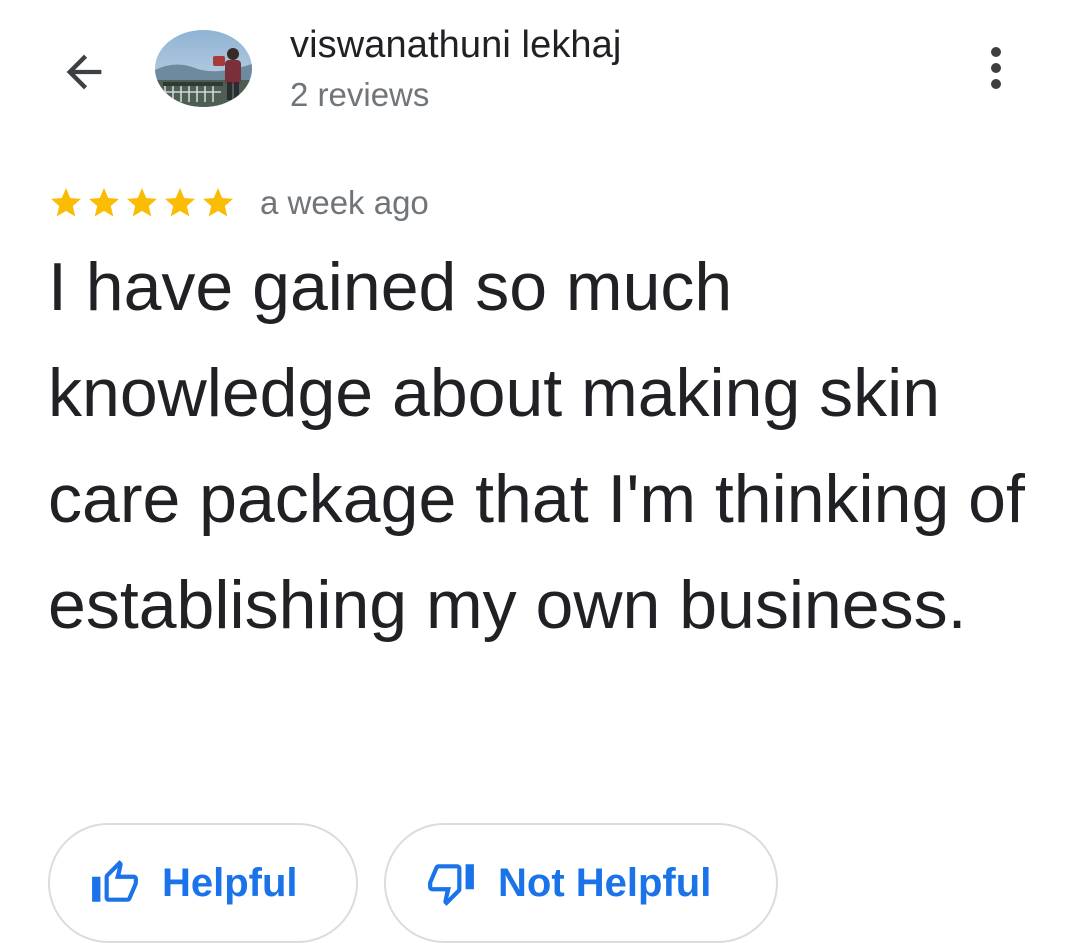 The image size is (1080, 943). What do you see at coordinates (540, 70) in the screenshot?
I see `review-header: viswanathuni lekhaj 2 reviews` at bounding box center [540, 70].